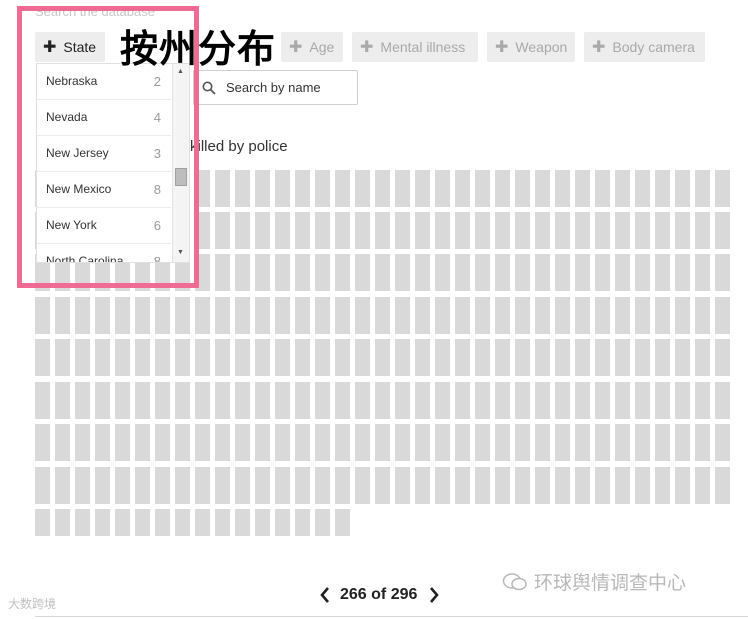 The width and height of the screenshot is (748, 619). Describe the element at coordinates (104, 253) in the screenshot. I see `state-option: North Carolina 8` at that location.